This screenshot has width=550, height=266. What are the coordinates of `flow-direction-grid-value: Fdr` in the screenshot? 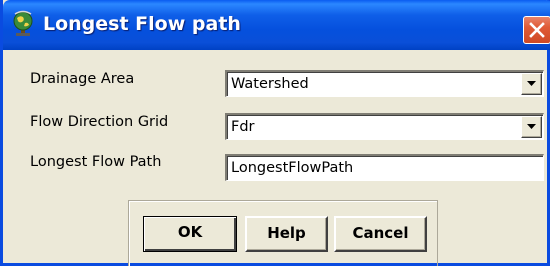 It's located at (243, 127).